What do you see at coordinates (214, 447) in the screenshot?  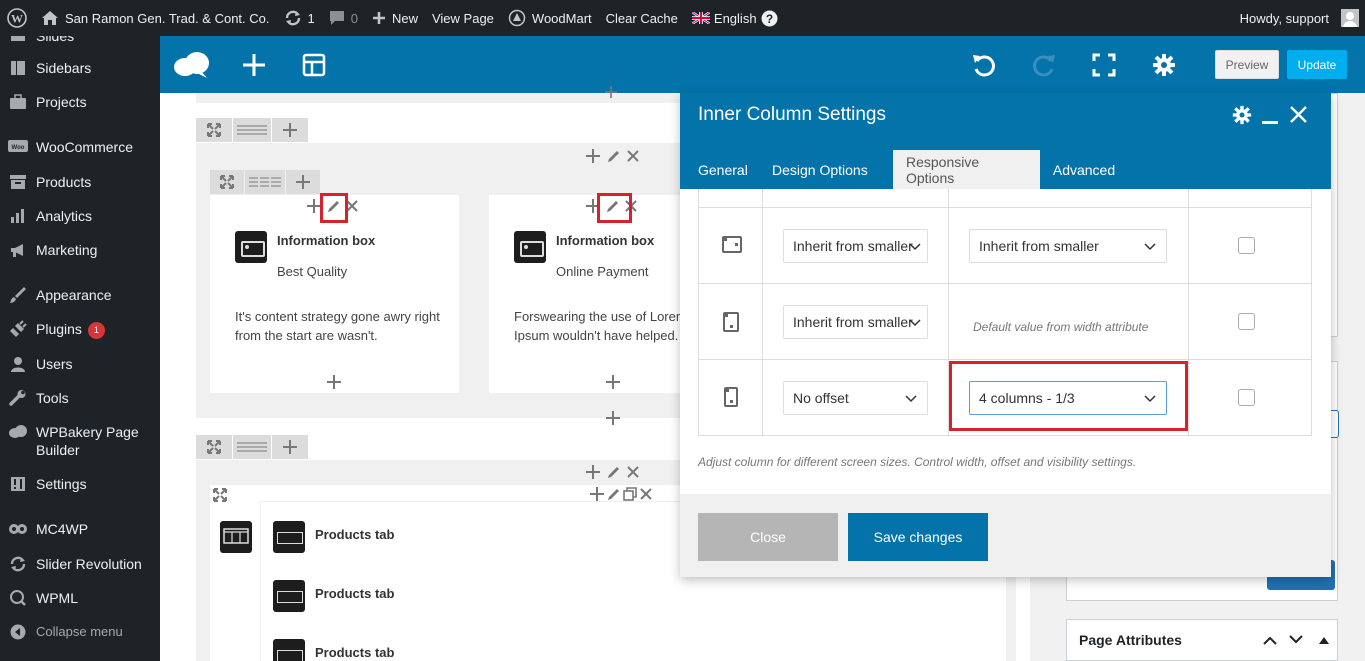 I see `row-2-move-handle` at bounding box center [214, 447].